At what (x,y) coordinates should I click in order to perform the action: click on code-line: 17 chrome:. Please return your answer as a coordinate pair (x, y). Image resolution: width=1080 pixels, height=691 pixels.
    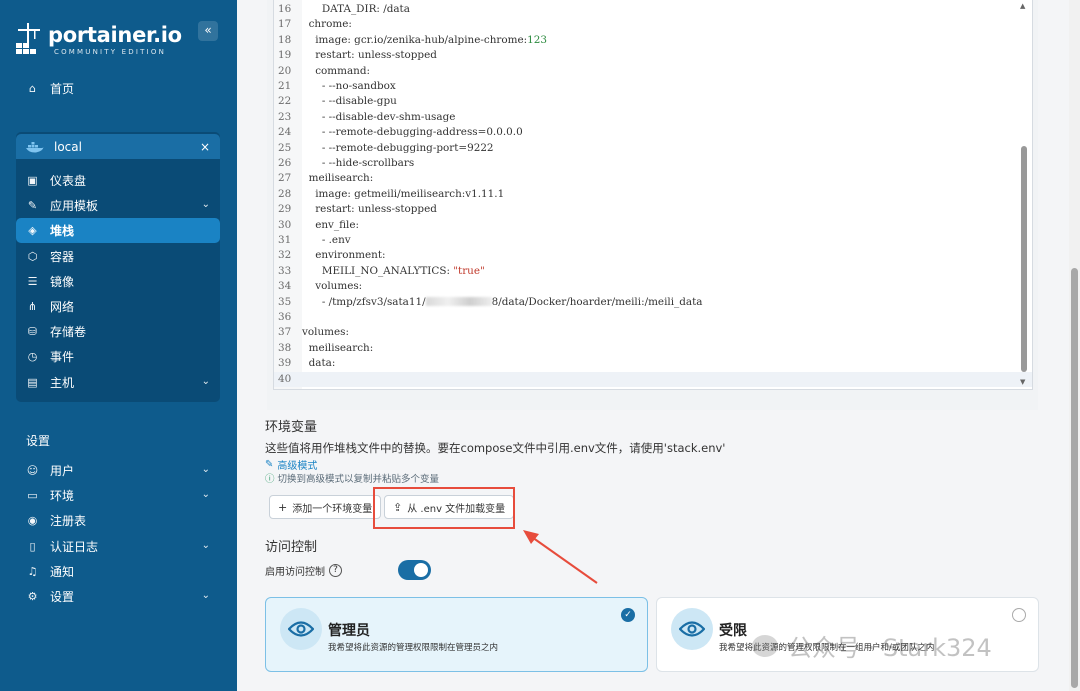
    Looking at the image, I should click on (653, 24).